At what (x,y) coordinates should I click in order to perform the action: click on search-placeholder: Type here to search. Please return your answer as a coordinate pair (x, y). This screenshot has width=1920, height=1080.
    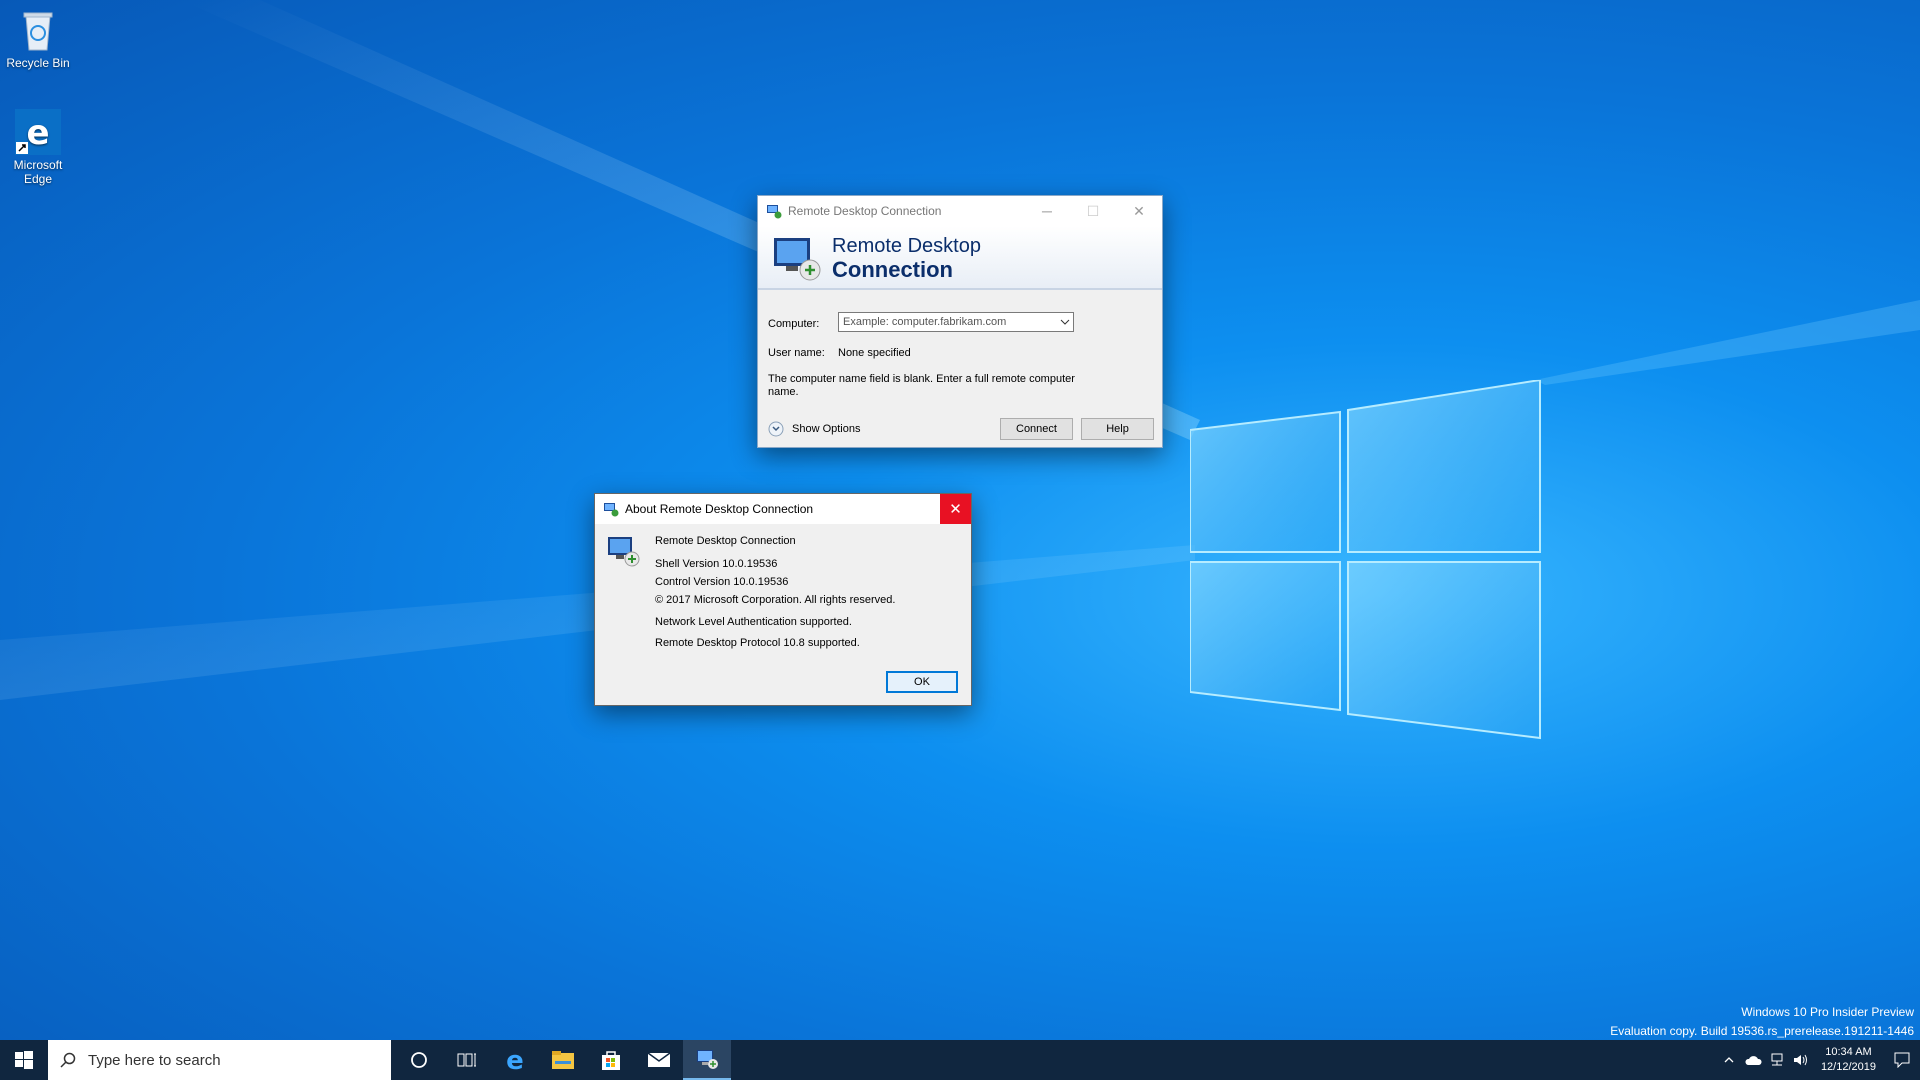
    Looking at the image, I should click on (154, 1060).